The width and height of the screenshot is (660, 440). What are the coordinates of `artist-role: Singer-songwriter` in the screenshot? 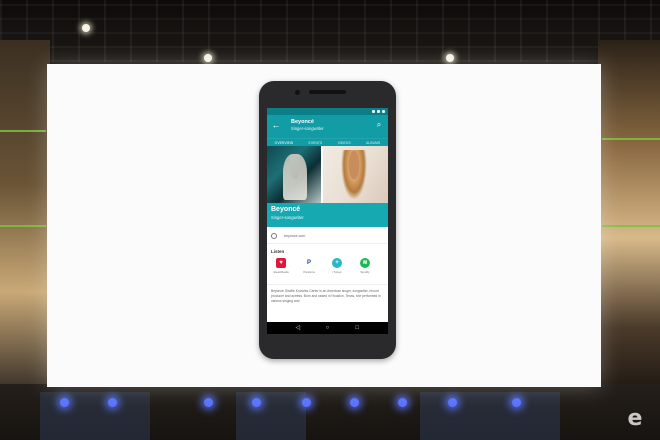 It's located at (287, 217).